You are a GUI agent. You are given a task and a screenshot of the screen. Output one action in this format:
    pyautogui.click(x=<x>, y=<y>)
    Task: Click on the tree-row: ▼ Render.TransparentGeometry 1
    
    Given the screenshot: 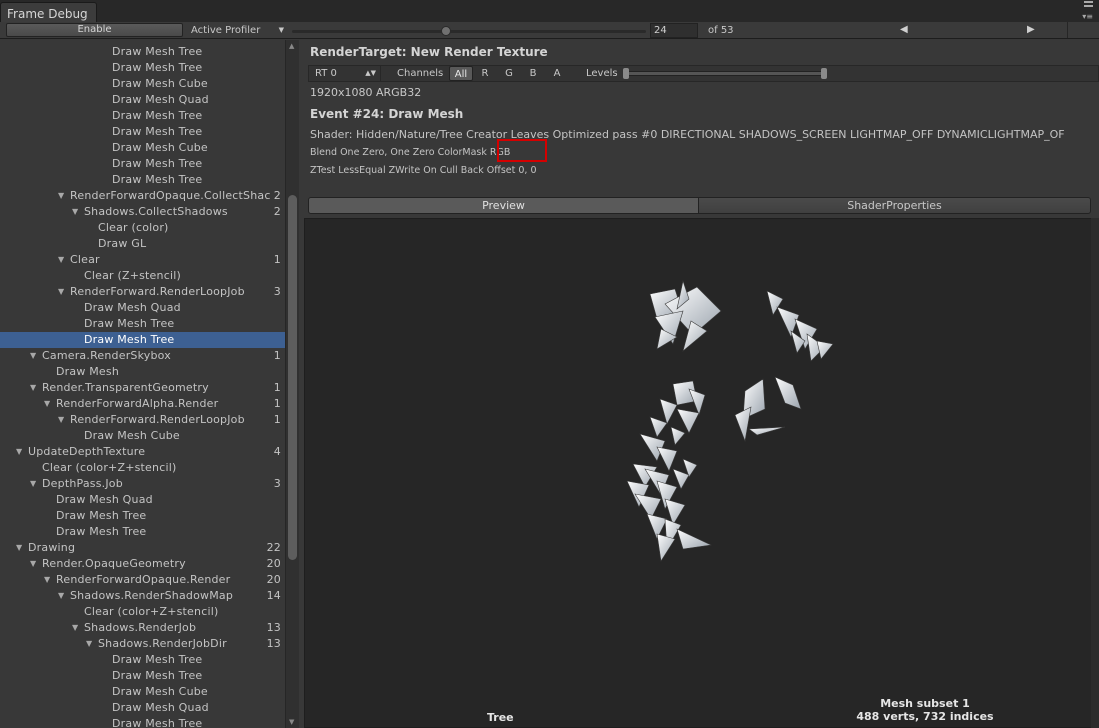 What is the action you would take?
    pyautogui.click(x=142, y=388)
    